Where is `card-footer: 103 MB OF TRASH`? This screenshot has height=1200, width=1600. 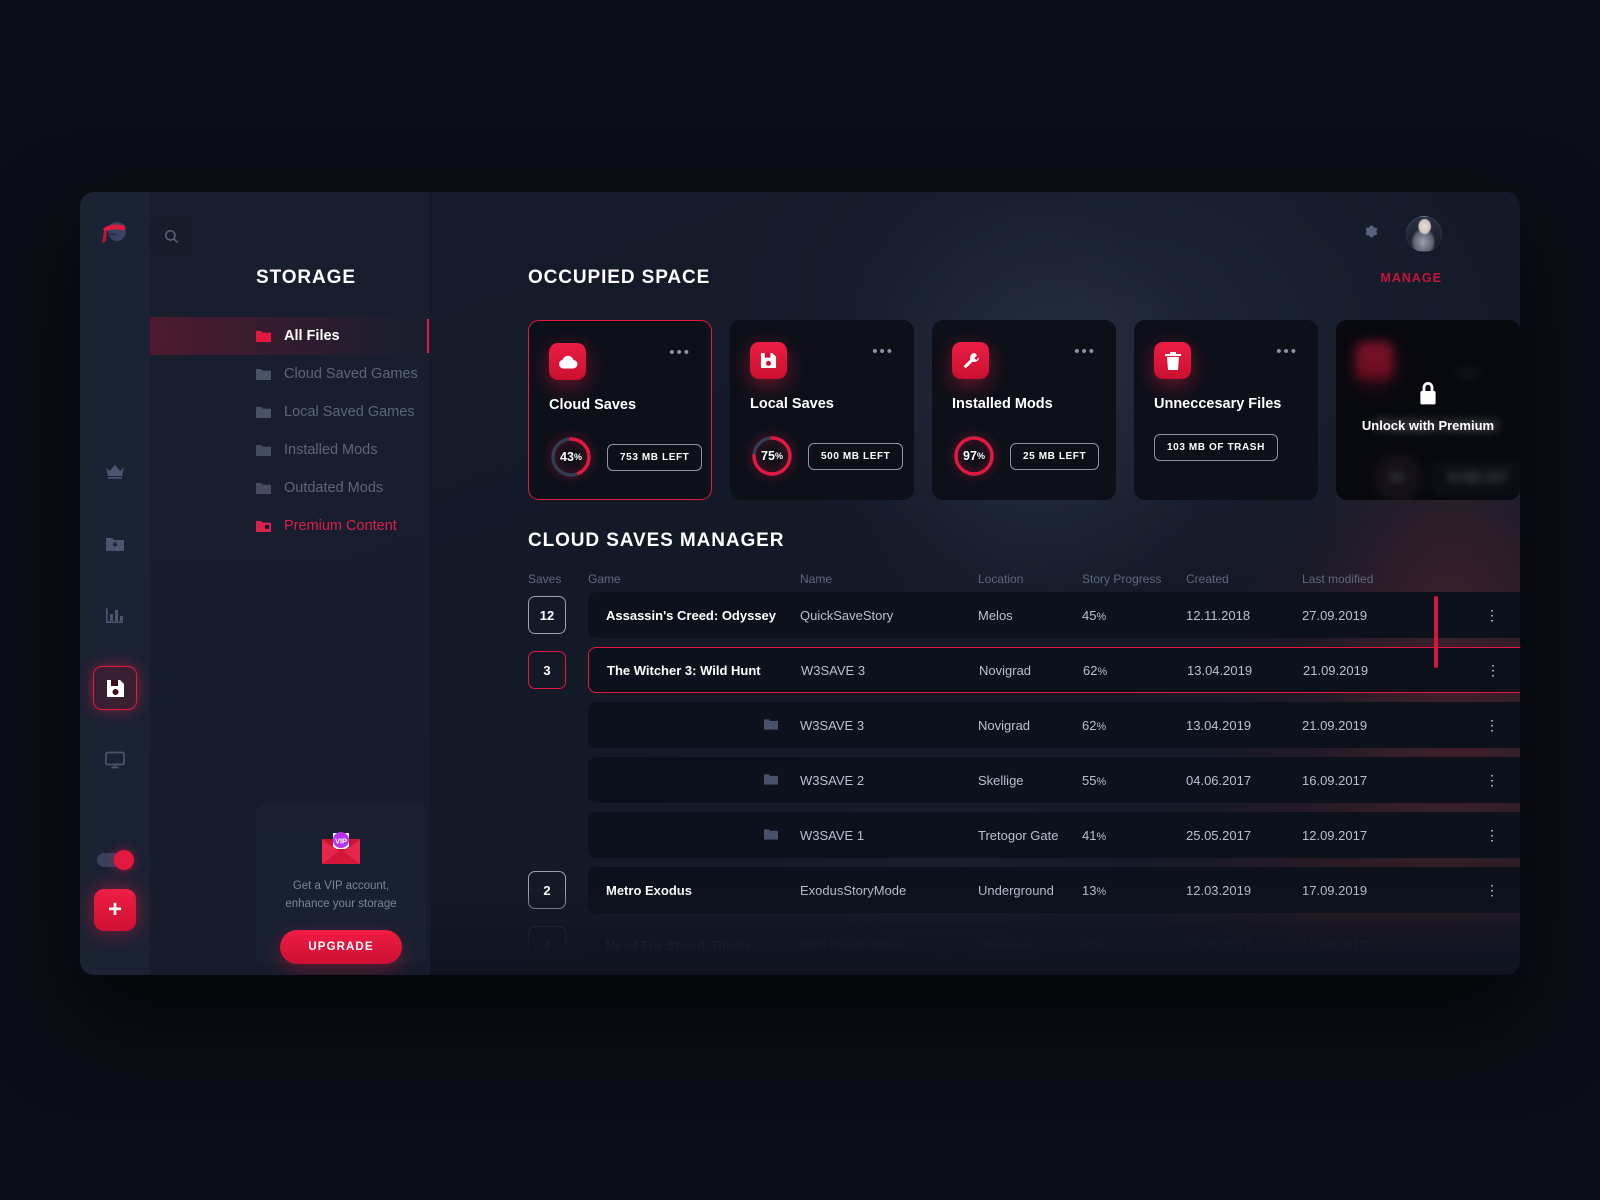
card-footer: 103 MB OF TRASH is located at coordinates (1216, 447).